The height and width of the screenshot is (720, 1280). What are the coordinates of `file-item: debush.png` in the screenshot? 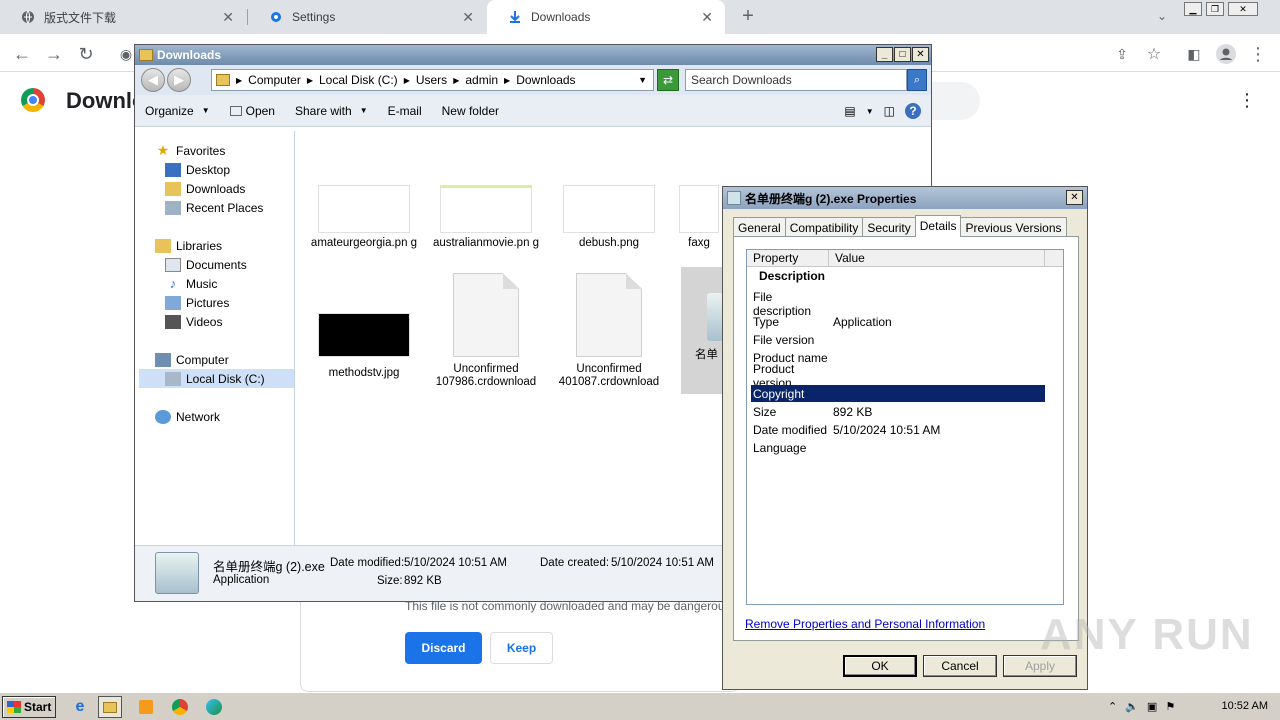 It's located at (609, 217).